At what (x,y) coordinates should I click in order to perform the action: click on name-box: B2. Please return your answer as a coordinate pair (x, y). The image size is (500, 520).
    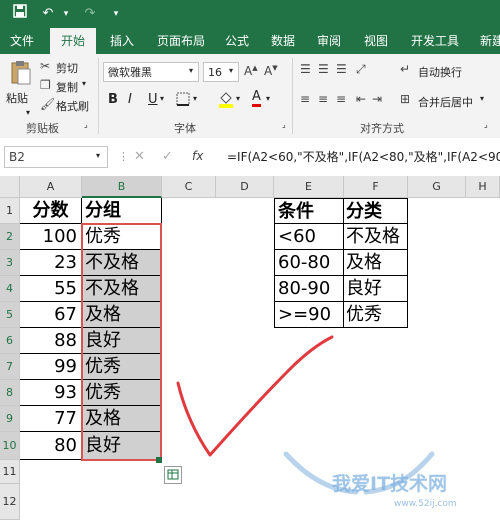
    Looking at the image, I should click on (56, 157).